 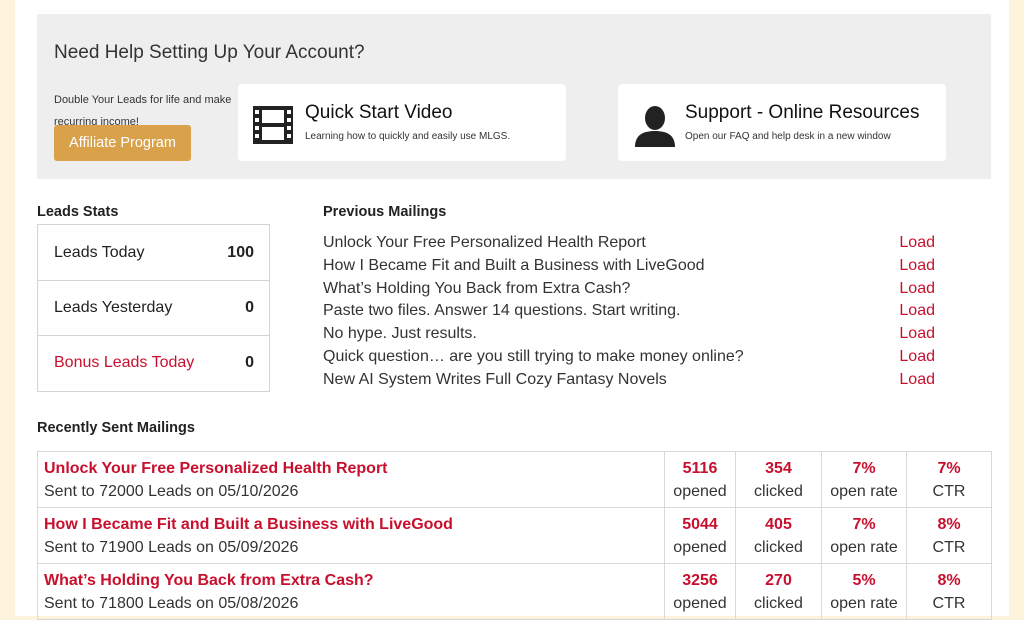 What do you see at coordinates (700, 580) in the screenshot?
I see `opened-value: 3256` at bounding box center [700, 580].